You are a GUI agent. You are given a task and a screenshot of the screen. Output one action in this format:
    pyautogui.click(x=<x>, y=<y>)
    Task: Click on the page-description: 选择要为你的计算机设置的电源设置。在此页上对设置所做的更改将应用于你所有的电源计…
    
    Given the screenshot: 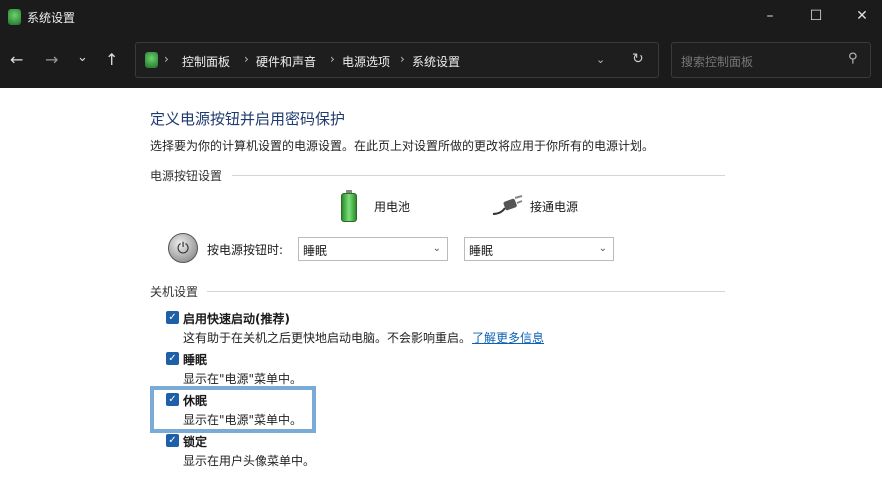 What is the action you would take?
    pyautogui.click(x=402, y=146)
    